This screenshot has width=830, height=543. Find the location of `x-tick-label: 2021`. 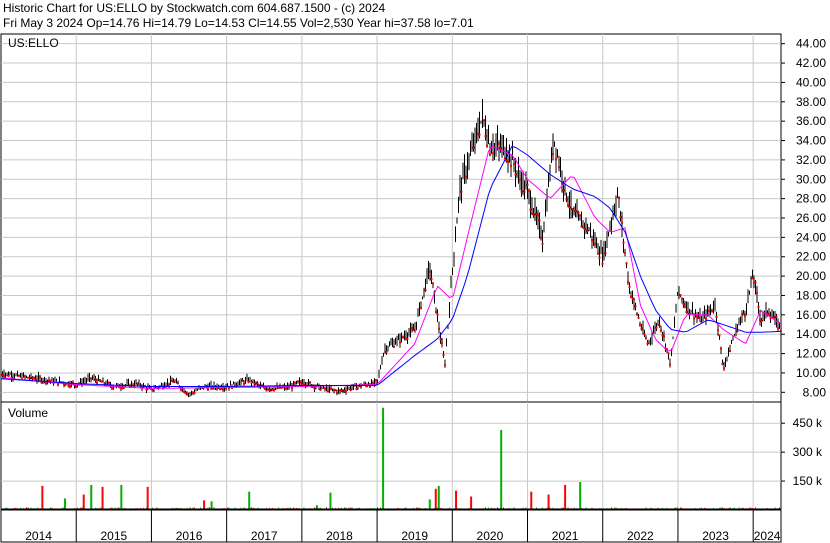

x-tick-label: 2021 is located at coordinates (565, 536).